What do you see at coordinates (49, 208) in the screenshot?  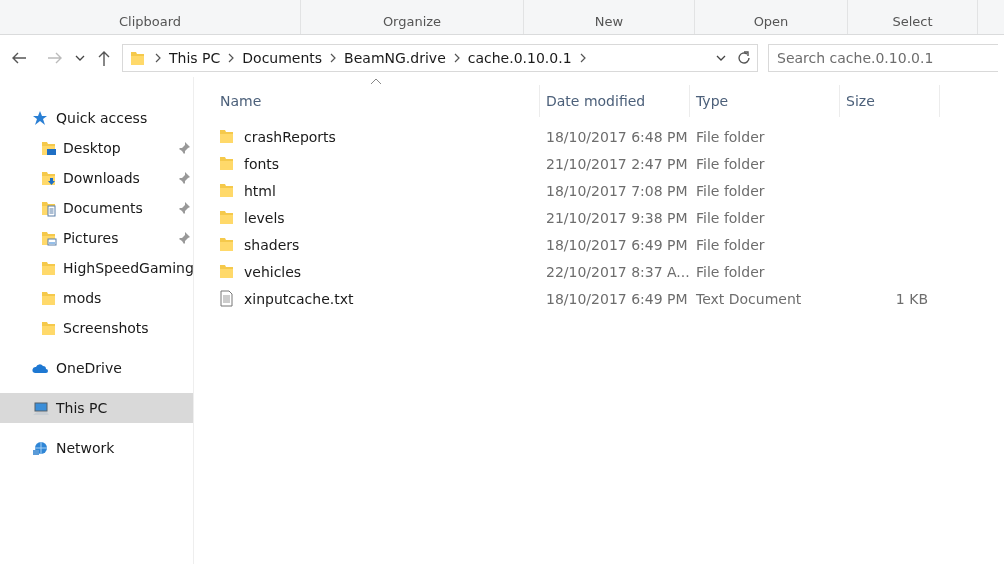 I see `documents-folder-icon` at bounding box center [49, 208].